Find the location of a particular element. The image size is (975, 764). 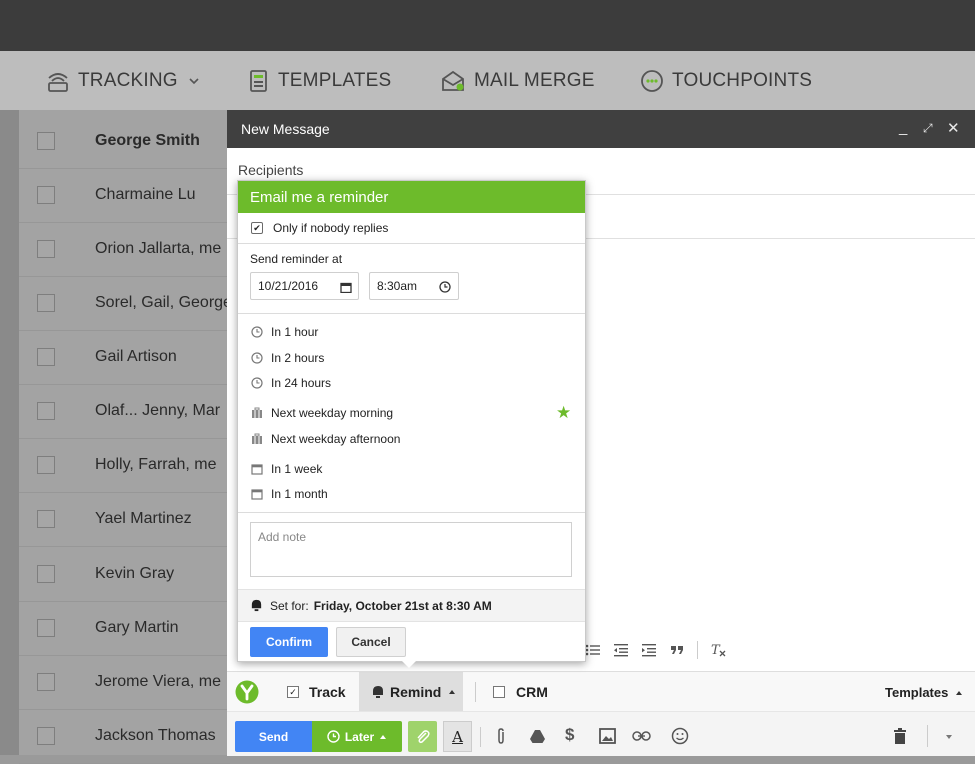

option-in-2-hours: In 2 hours is located at coordinates (287, 358).